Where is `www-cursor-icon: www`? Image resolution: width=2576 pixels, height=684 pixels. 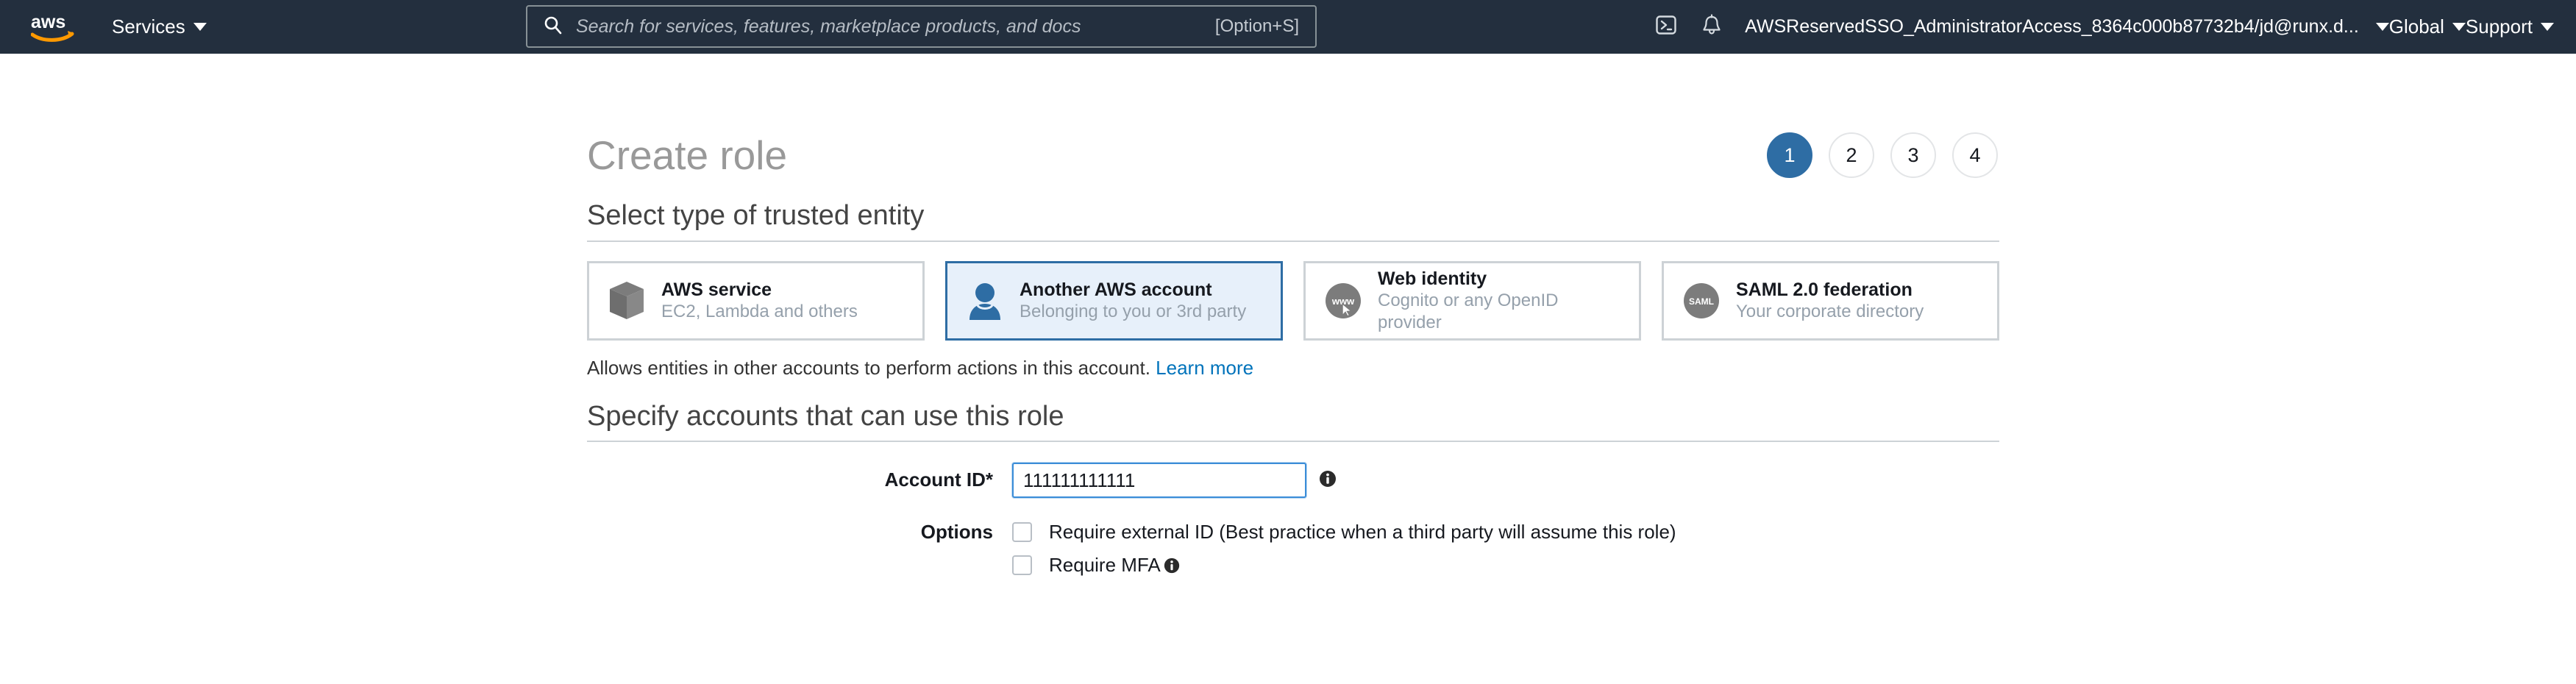 www-cursor-icon: www is located at coordinates (1343, 301).